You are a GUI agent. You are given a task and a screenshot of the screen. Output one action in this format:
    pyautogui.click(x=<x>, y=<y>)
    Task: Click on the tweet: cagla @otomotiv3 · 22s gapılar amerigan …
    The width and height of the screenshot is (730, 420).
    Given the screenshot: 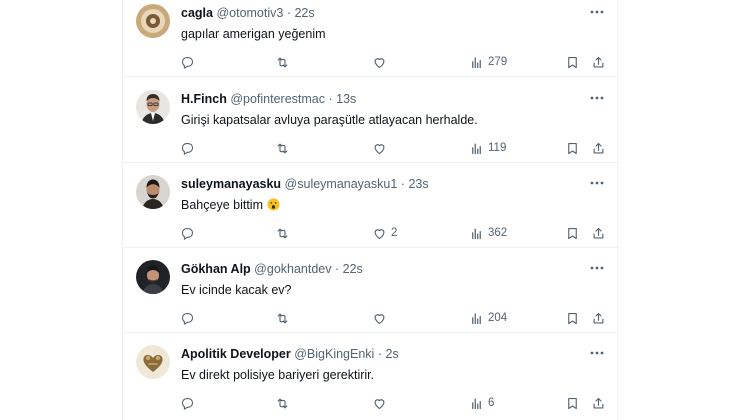 What is the action you would take?
    pyautogui.click(x=371, y=38)
    